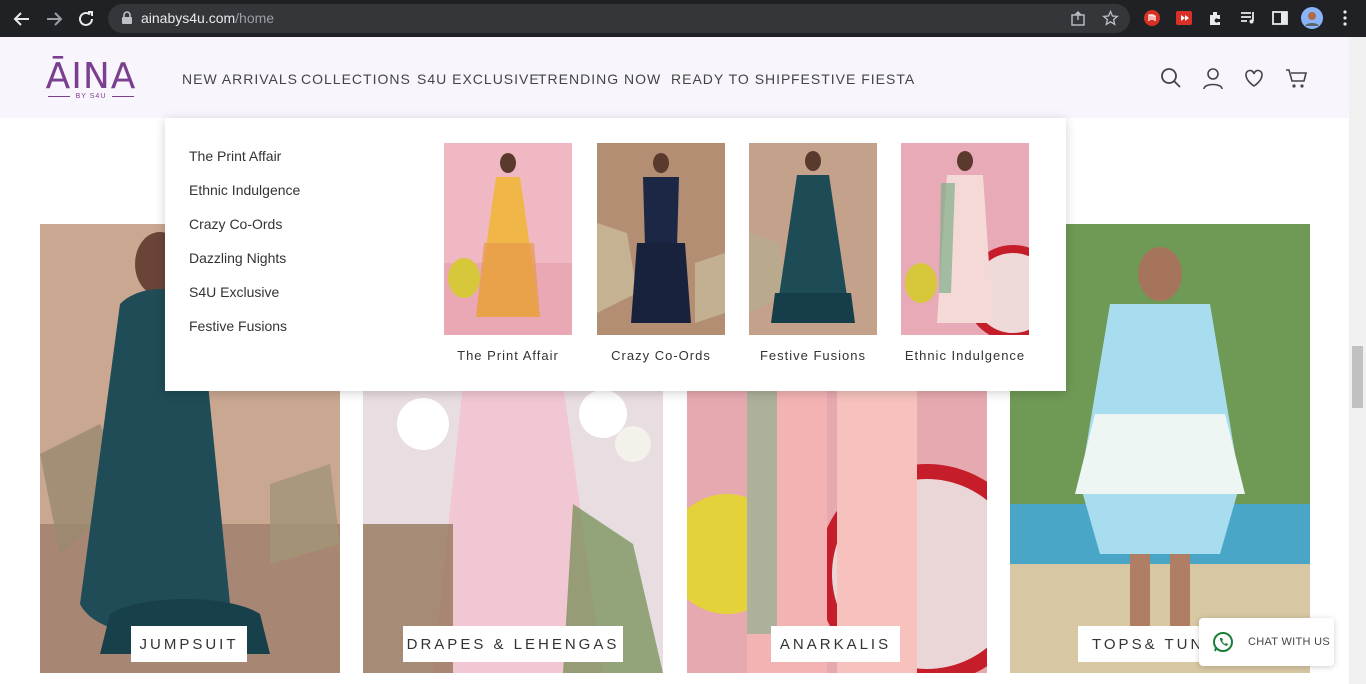 The width and height of the screenshot is (1366, 684). What do you see at coordinates (1078, 18) in the screenshot?
I see `share-icon` at bounding box center [1078, 18].